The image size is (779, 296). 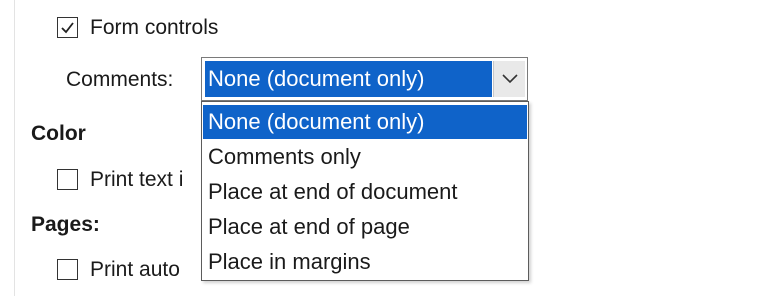 What do you see at coordinates (348, 79) in the screenshot?
I see `comments-combobox-value: None (document only)` at bounding box center [348, 79].